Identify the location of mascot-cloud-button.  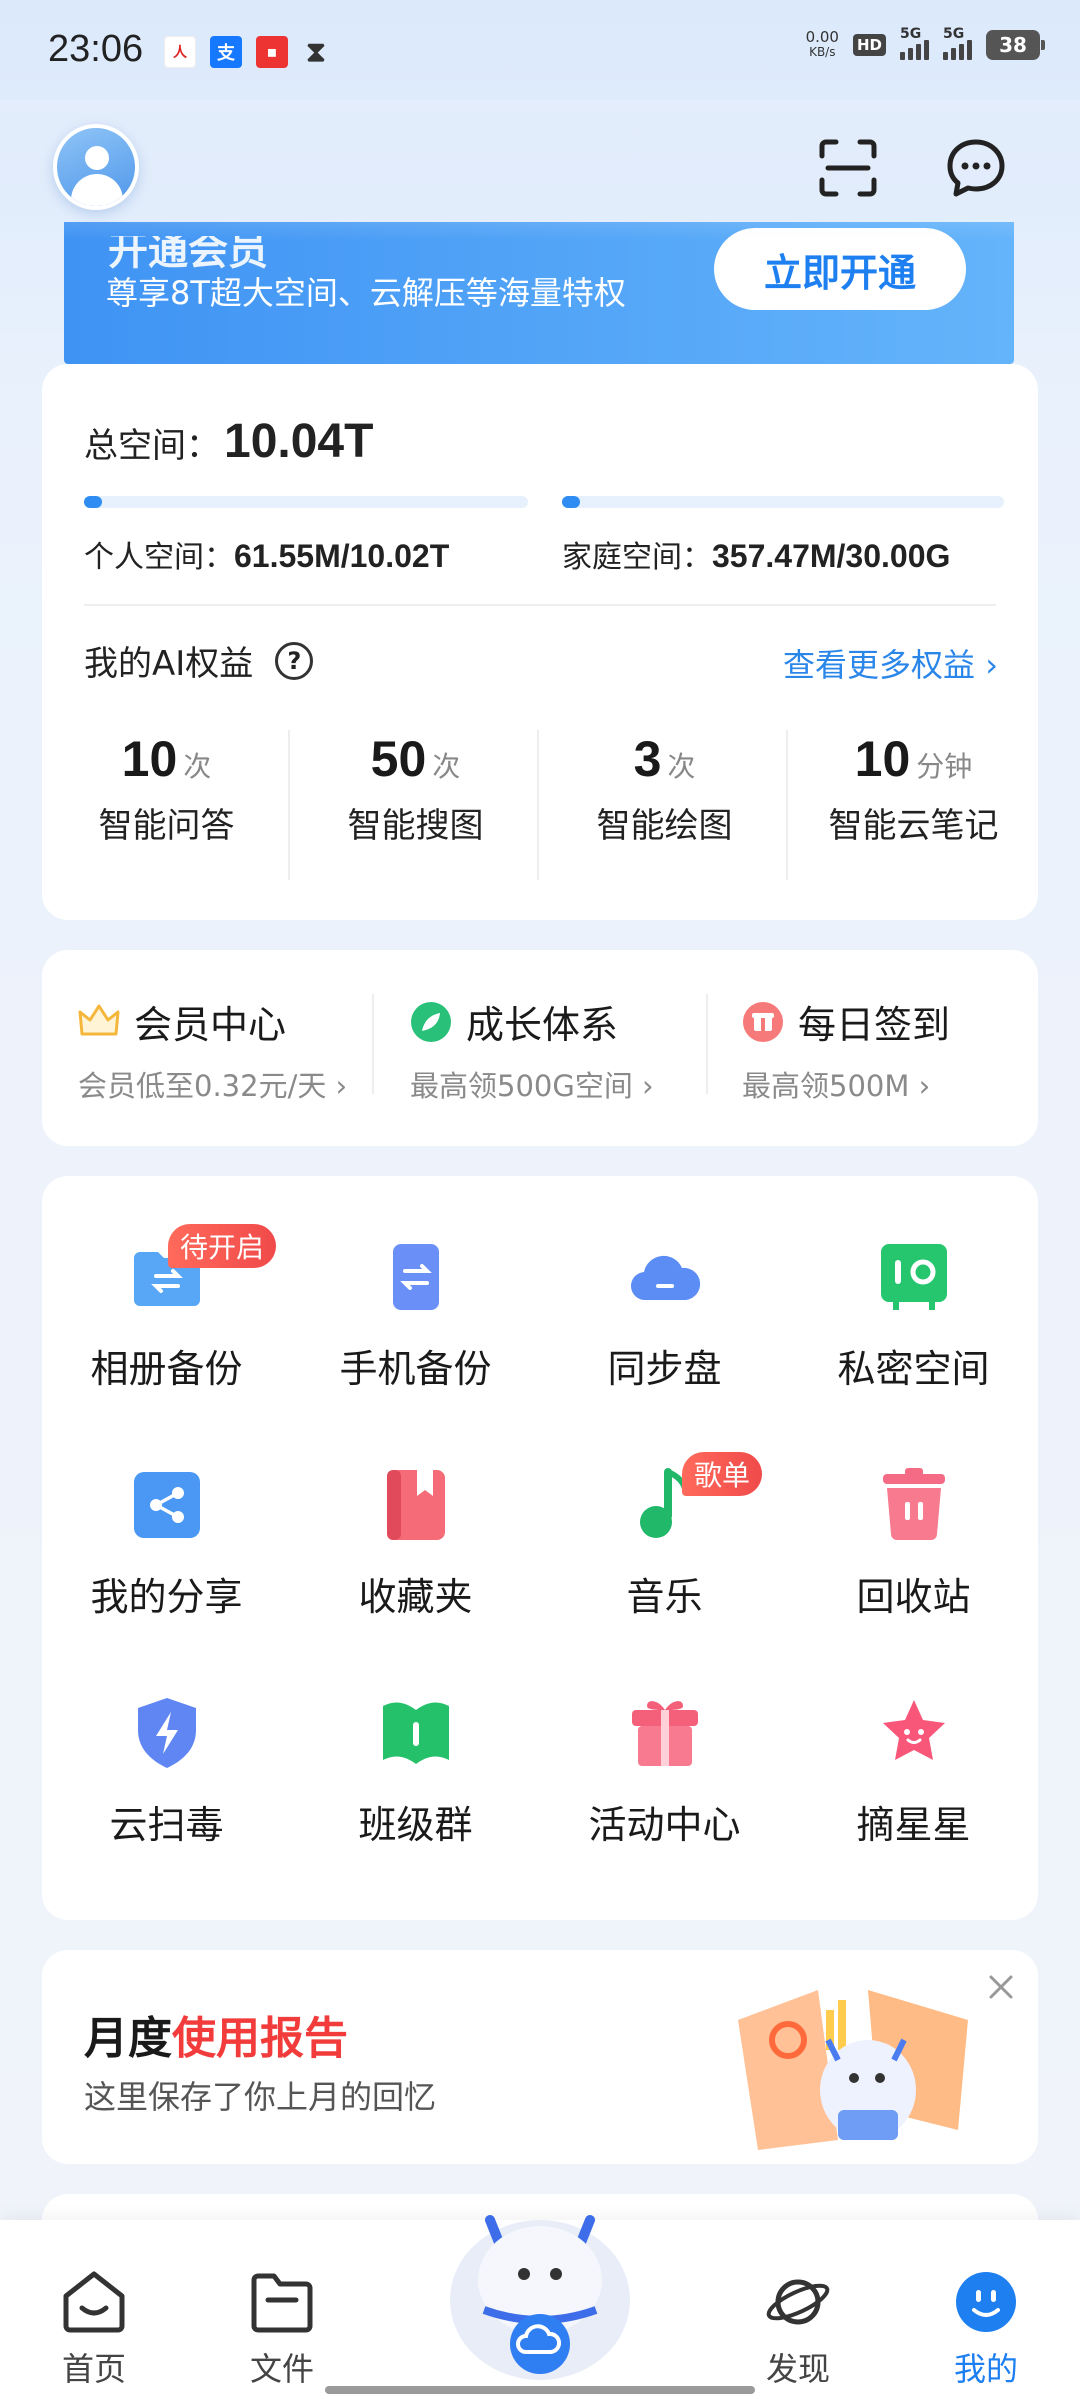
(540, 2285).